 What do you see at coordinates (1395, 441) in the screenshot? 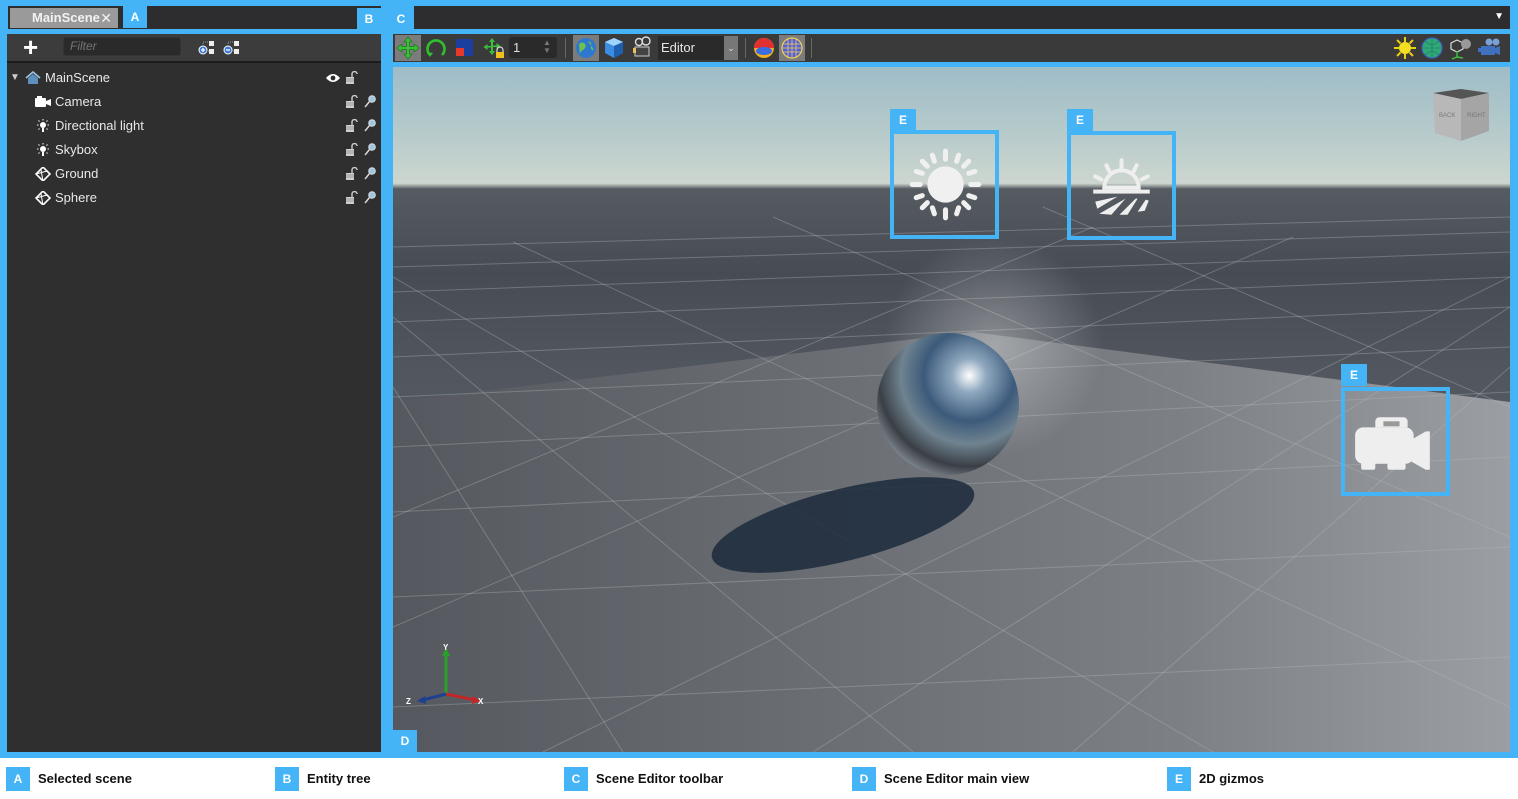
I see `camera-gizmo` at bounding box center [1395, 441].